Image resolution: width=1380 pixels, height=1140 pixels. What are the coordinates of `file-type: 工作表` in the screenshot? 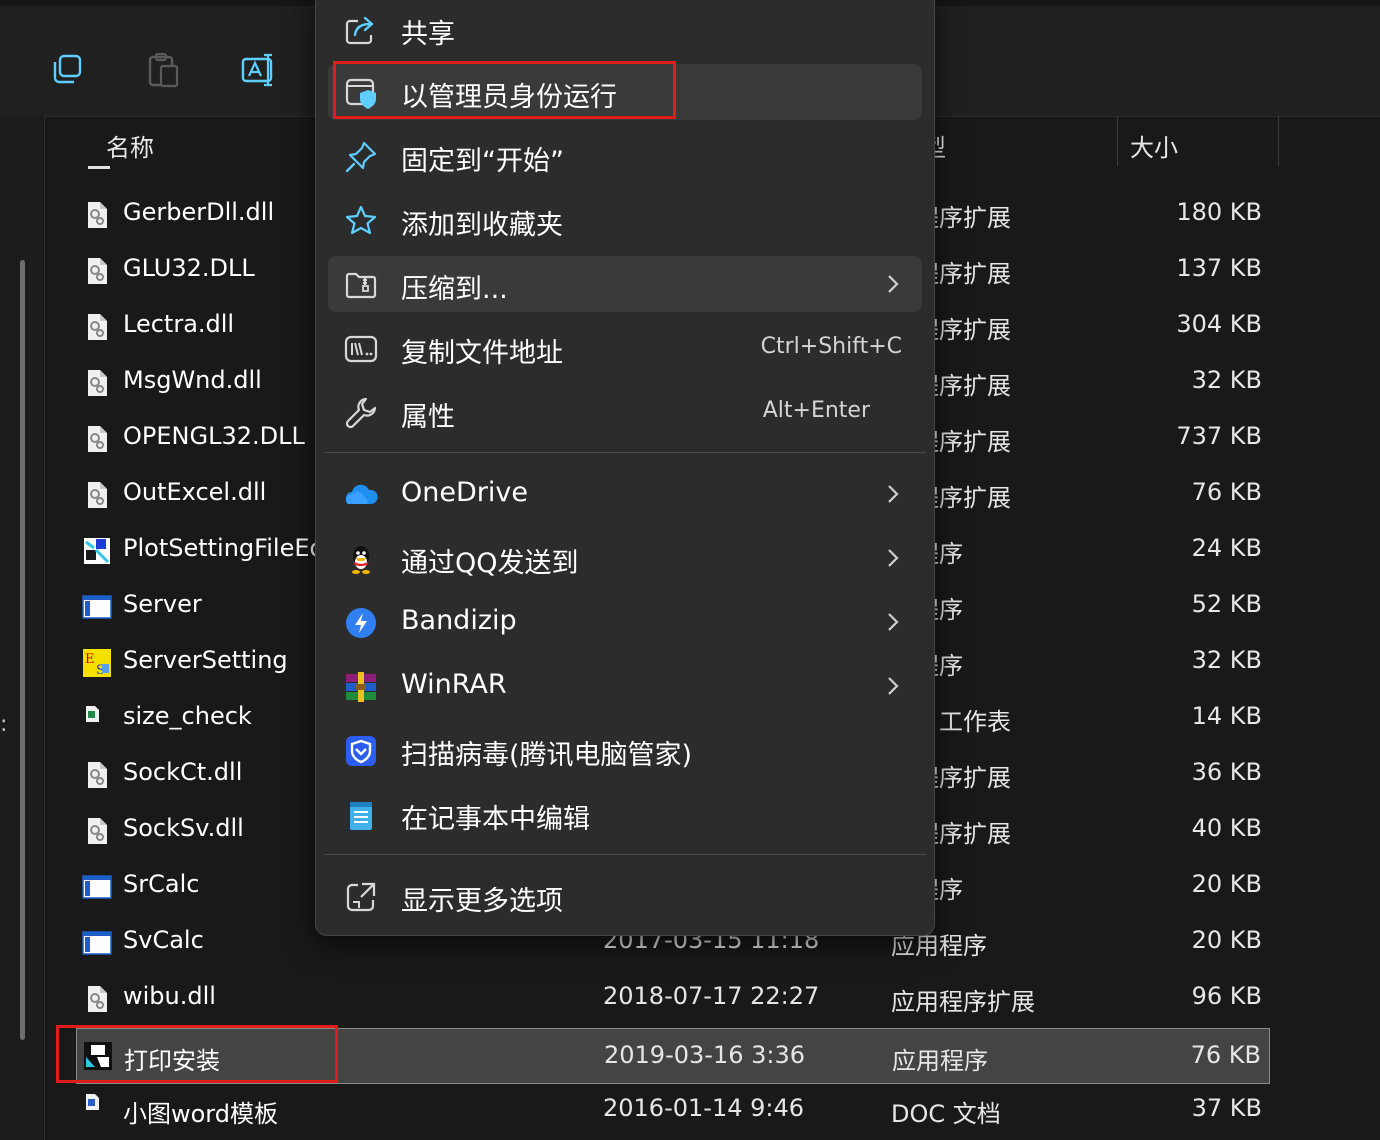 It's located at (975, 722).